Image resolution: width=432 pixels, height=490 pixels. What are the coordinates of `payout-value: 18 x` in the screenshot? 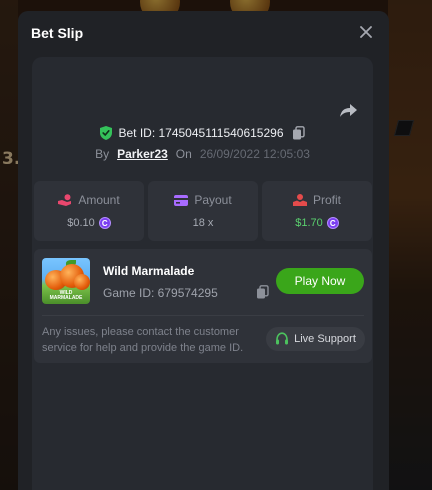 It's located at (203, 223).